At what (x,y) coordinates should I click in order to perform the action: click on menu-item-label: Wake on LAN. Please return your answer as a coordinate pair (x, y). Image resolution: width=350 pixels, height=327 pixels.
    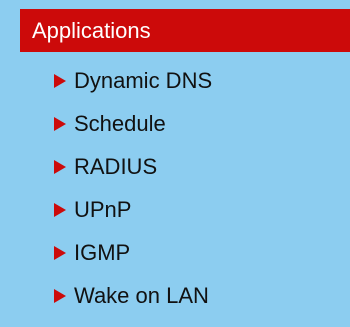
    Looking at the image, I should click on (141, 295).